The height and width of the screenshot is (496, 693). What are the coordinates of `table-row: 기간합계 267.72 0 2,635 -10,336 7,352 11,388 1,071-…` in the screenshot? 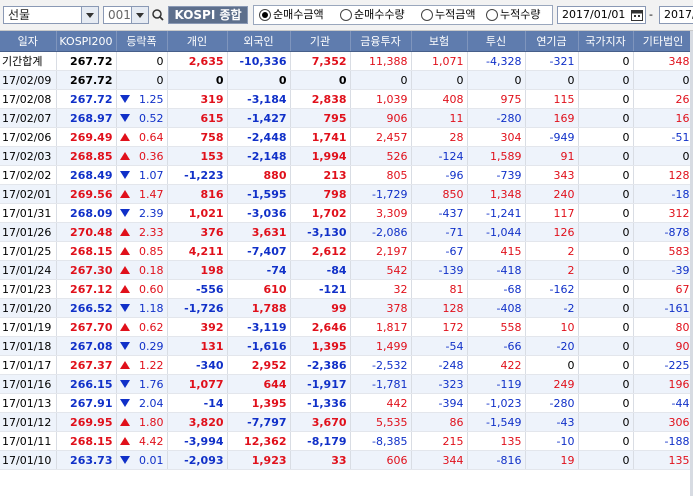 It's located at (346, 61).